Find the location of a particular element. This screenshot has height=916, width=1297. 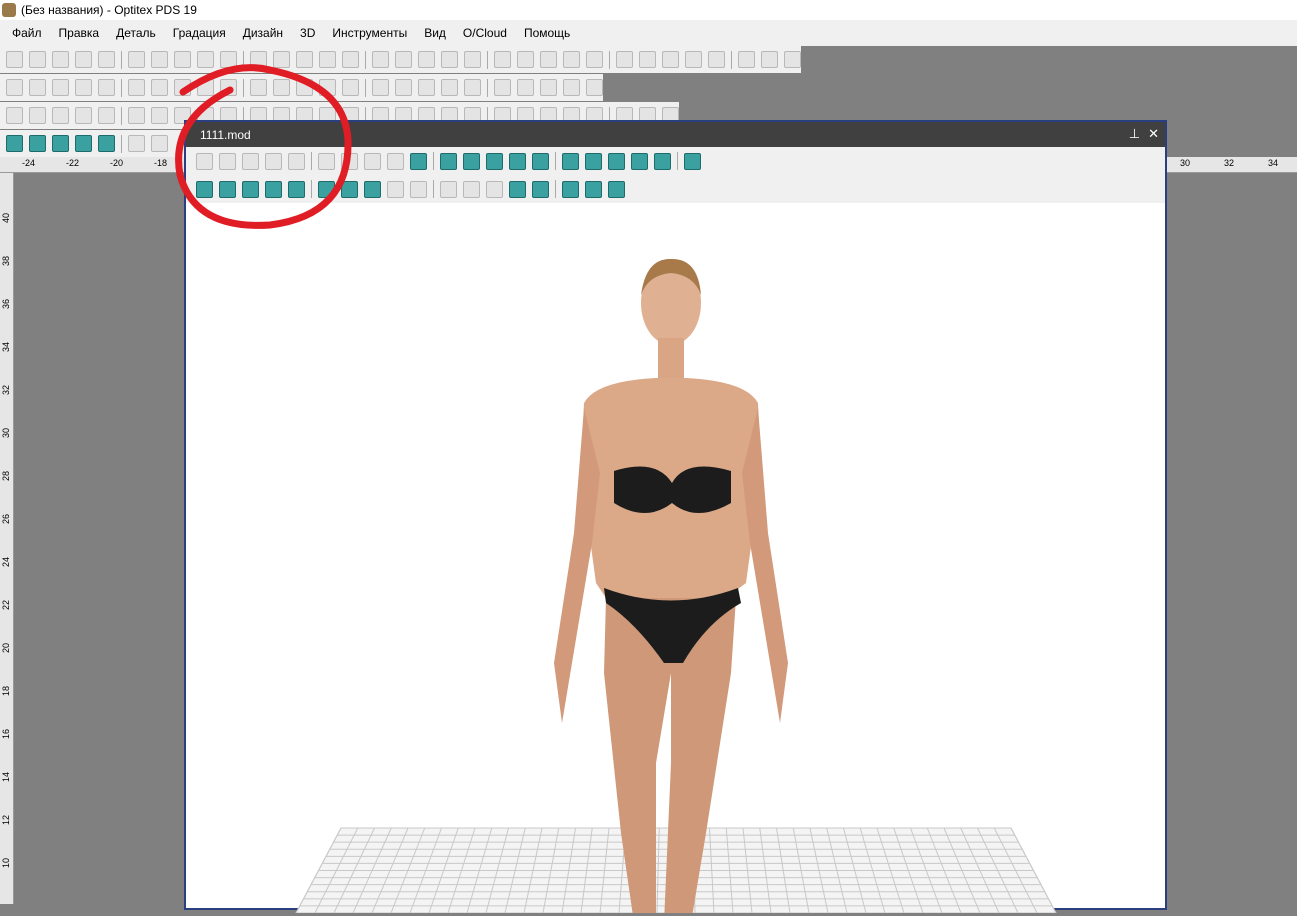

add-view-icon is located at coordinates (372, 189).